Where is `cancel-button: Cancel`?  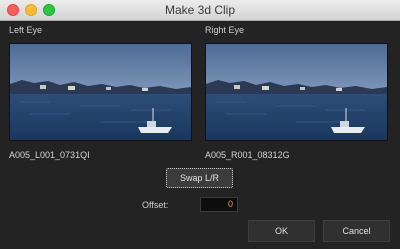
cancel-button: Cancel is located at coordinates (356, 231).